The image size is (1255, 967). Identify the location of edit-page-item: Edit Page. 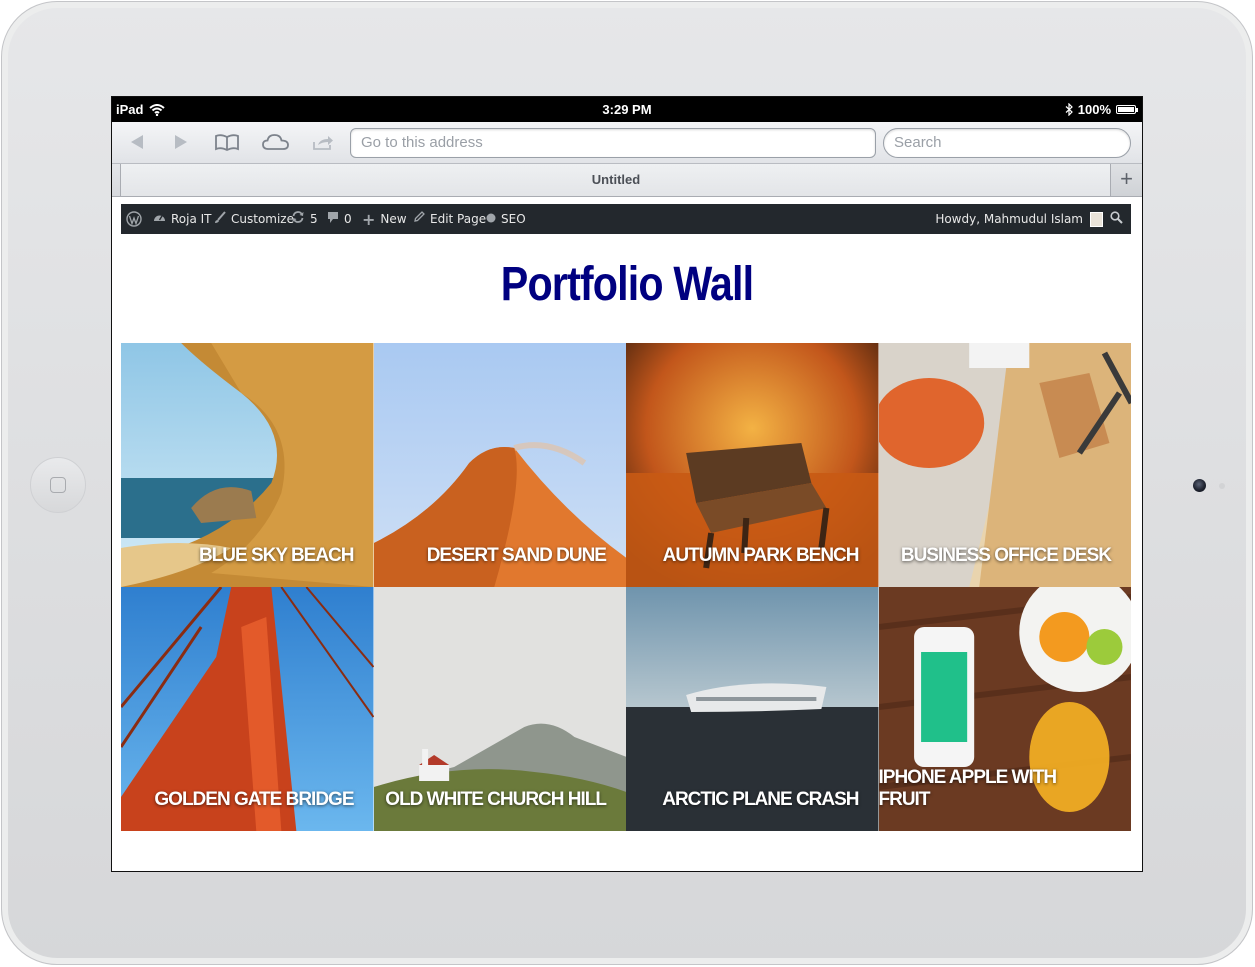
(449, 219).